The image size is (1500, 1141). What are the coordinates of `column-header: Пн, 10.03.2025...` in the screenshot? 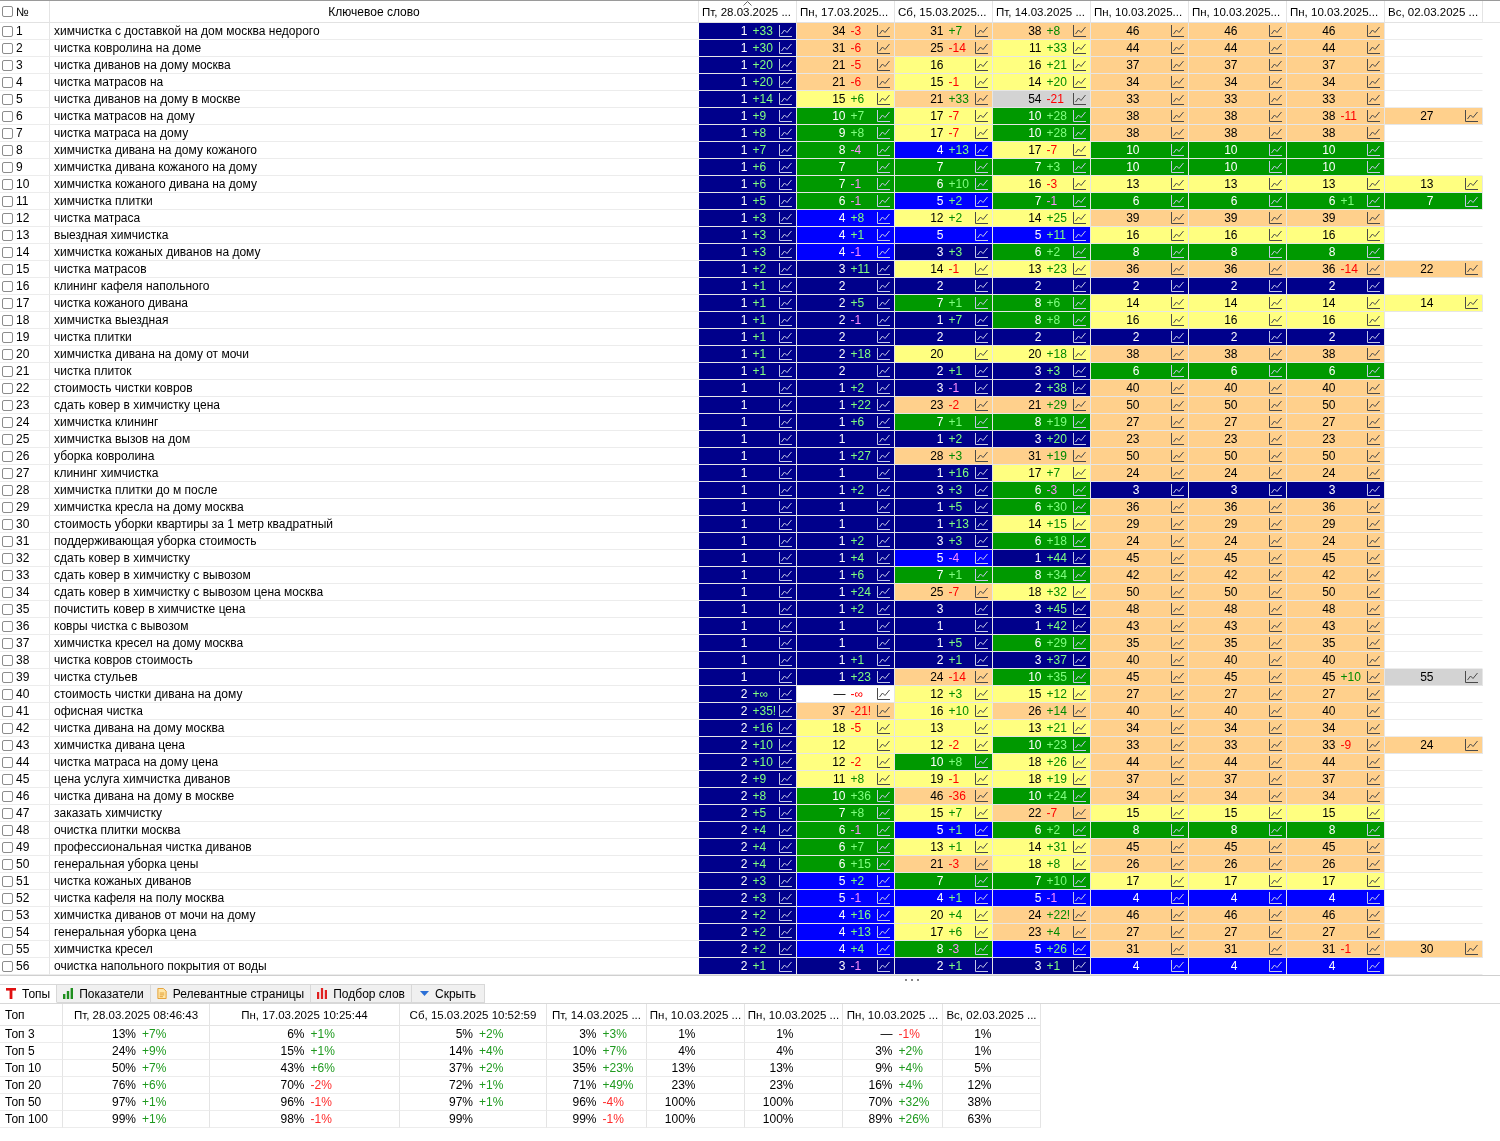 It's located at (1238, 11).